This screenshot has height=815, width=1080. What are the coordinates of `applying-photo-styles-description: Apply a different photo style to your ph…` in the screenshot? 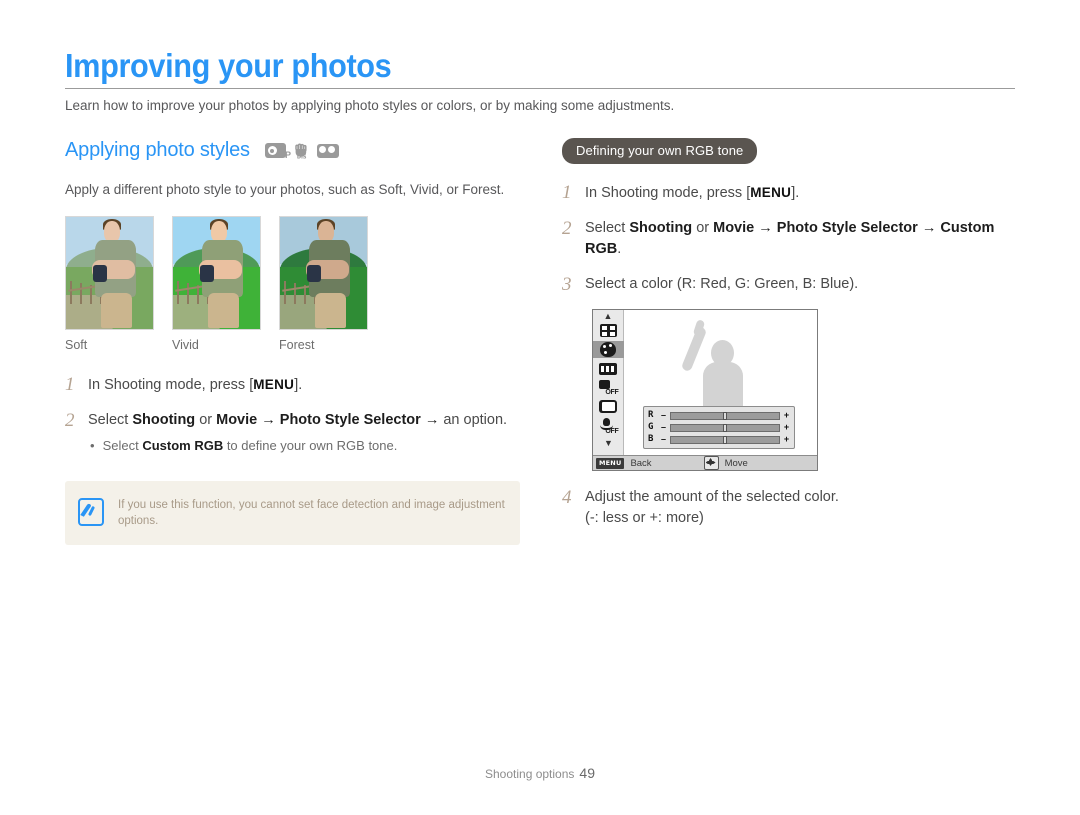 It's located at (285, 189).